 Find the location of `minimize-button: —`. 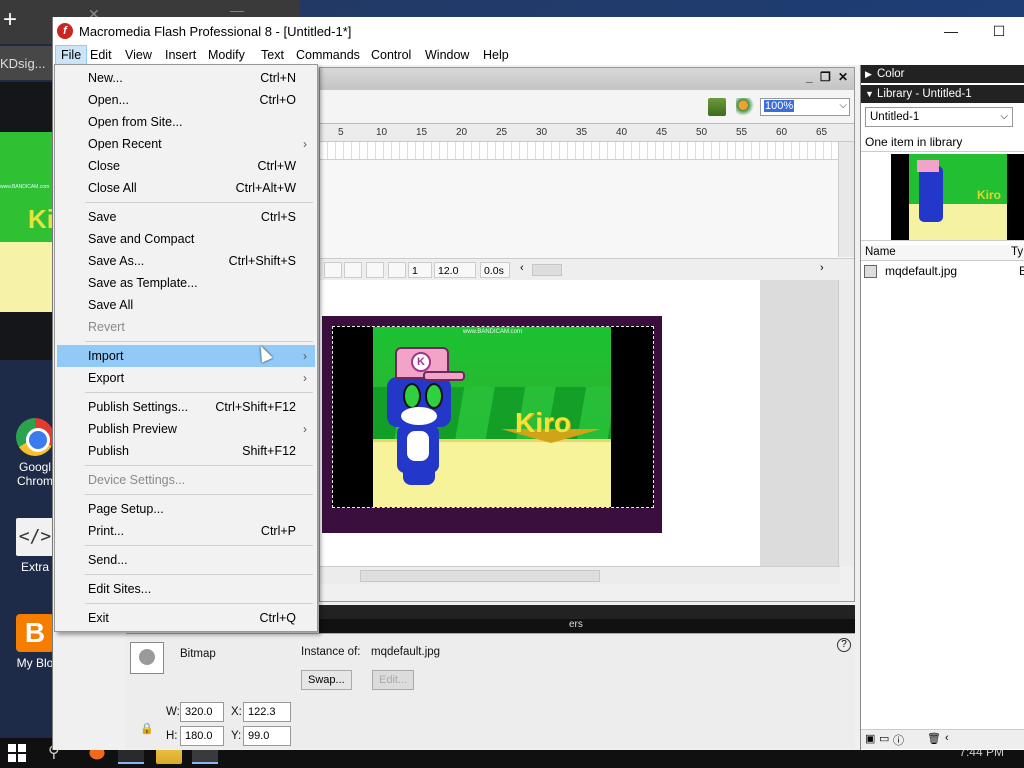

minimize-button: — is located at coordinates (951, 31).